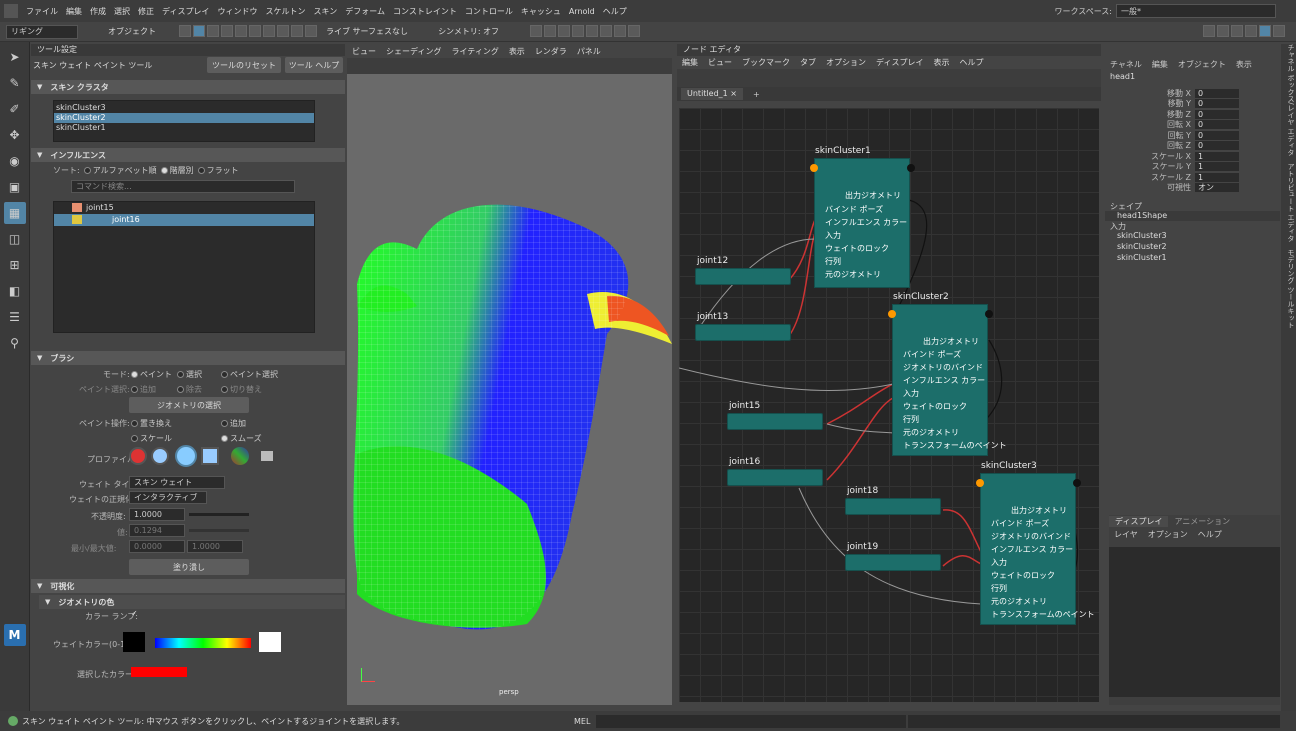 The image size is (1296, 731). Describe the element at coordinates (1192, 93) in the screenshot. I see `channel-row: 移動 X0` at that location.